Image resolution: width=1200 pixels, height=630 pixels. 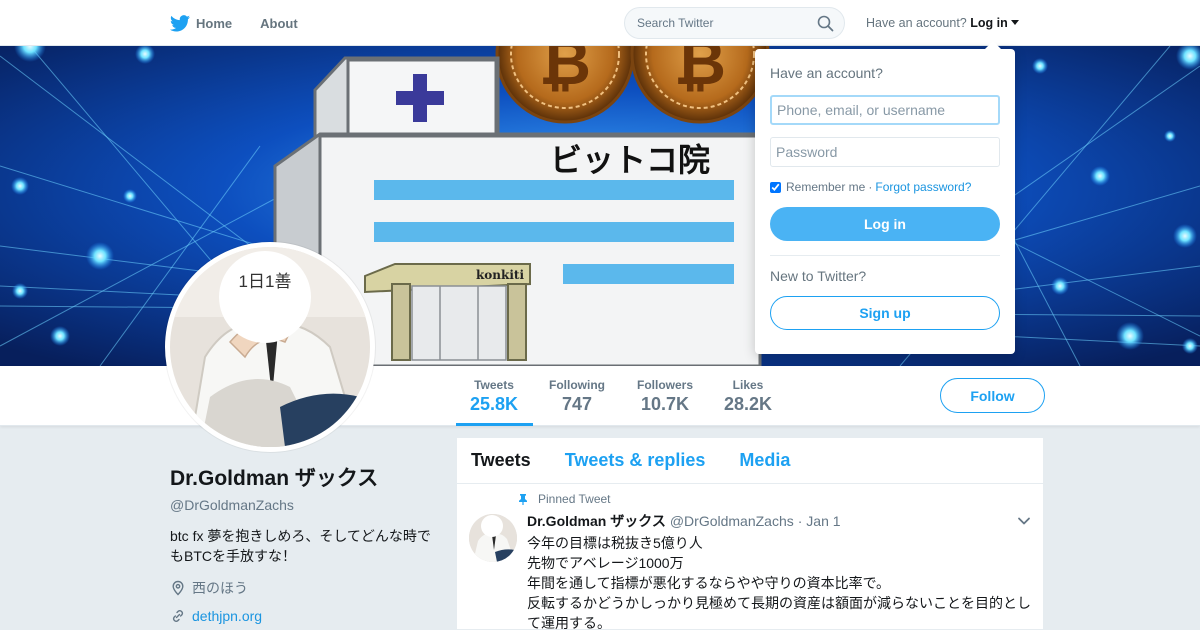 What do you see at coordinates (220, 588) in the screenshot?
I see `location-text: 西のほう` at bounding box center [220, 588].